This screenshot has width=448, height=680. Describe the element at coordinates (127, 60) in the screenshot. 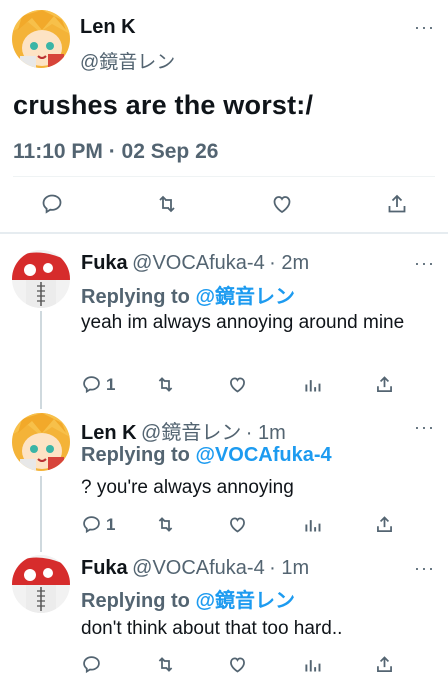

I see `author-handle: @鏡音レン` at that location.